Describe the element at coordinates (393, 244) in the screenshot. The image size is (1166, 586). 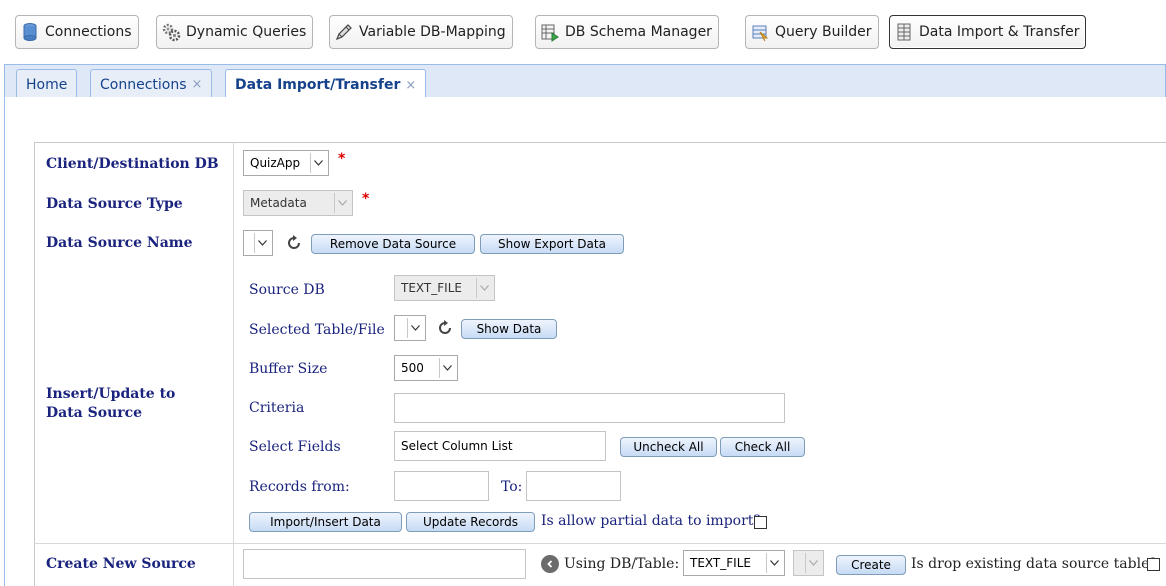
I see `remove-data-source-button: Remove Data Source` at that location.